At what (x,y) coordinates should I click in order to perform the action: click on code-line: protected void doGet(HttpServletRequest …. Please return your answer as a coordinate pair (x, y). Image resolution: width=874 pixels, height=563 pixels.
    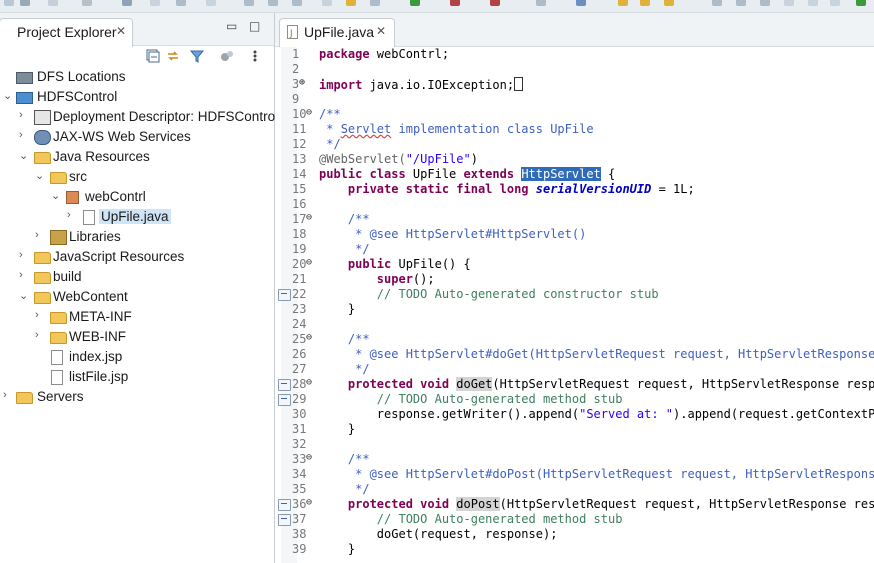
    Looking at the image, I should click on (596, 384).